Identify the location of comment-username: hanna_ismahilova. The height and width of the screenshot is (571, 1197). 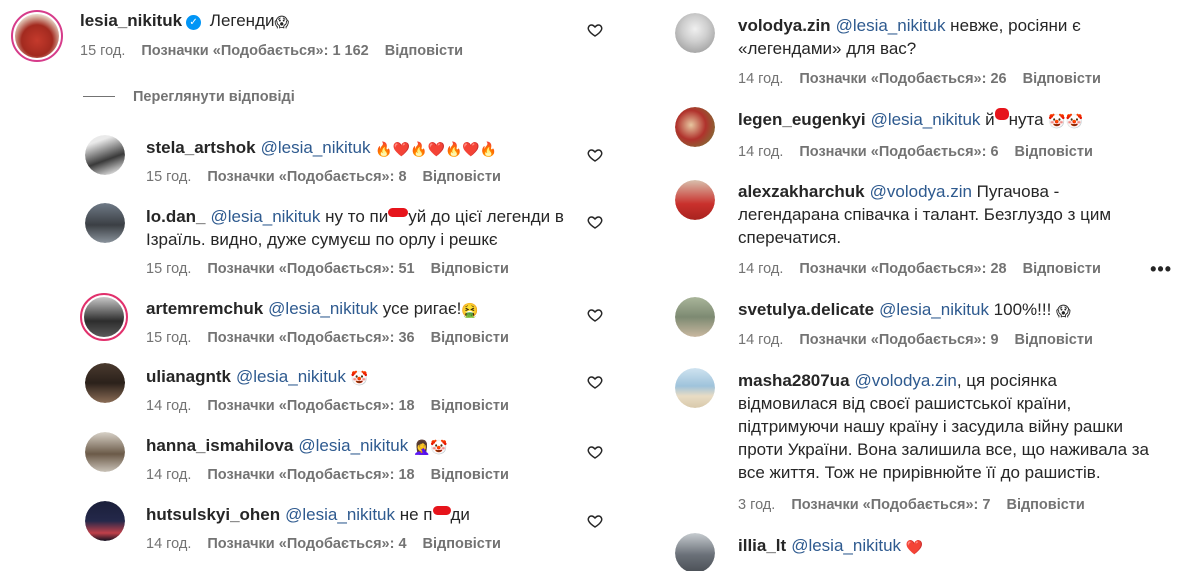
(219, 445).